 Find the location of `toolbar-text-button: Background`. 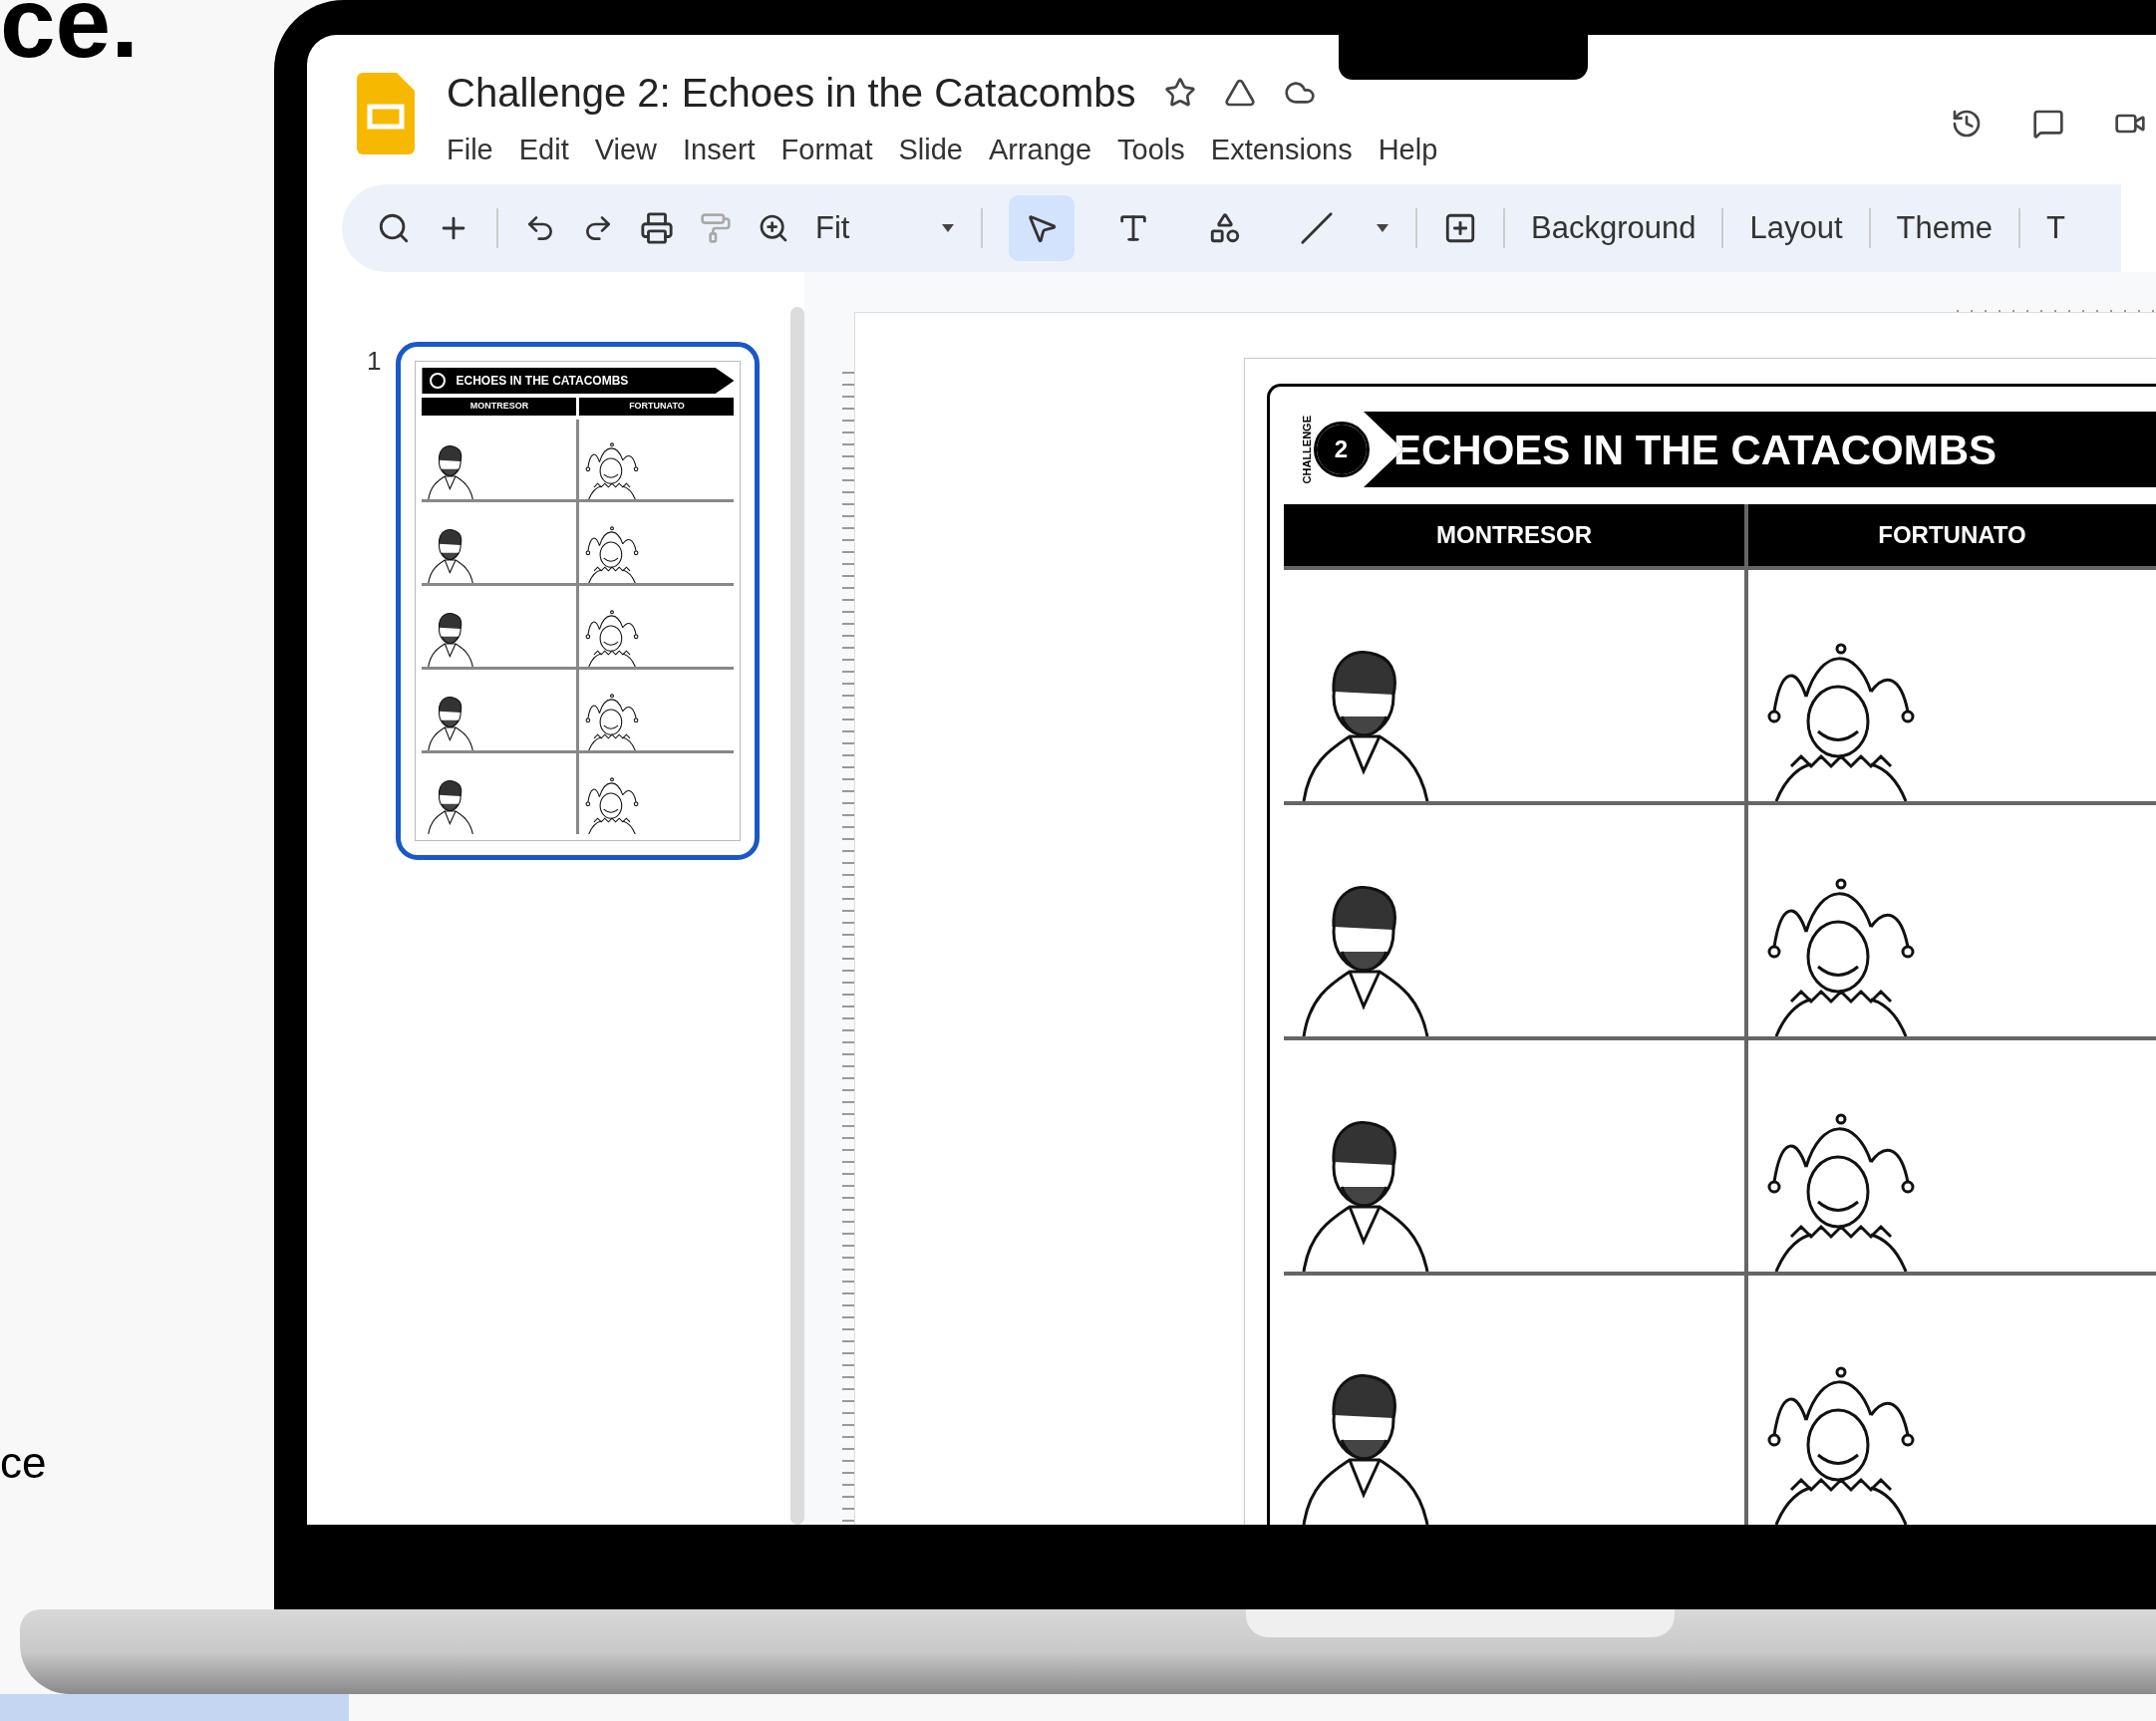

toolbar-text-button: Background is located at coordinates (1614, 228).